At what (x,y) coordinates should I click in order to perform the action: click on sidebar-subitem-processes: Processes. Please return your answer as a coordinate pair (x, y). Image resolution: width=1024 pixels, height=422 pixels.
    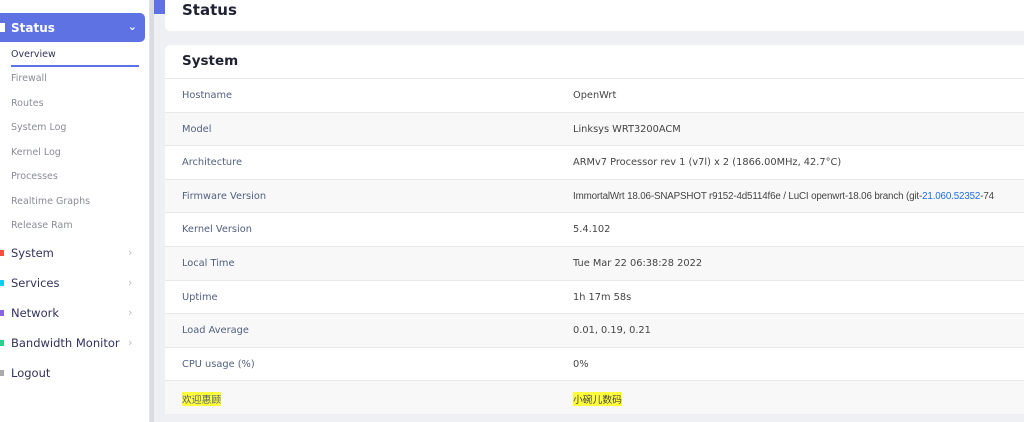
    Looking at the image, I should click on (34, 176).